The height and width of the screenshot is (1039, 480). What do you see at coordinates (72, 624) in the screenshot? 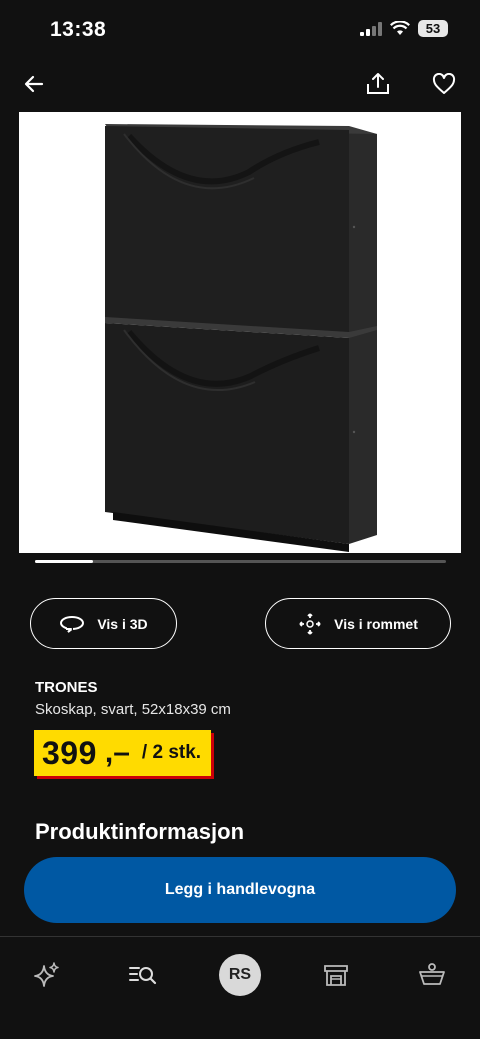
I see `rotate-3d-icon` at bounding box center [72, 624].